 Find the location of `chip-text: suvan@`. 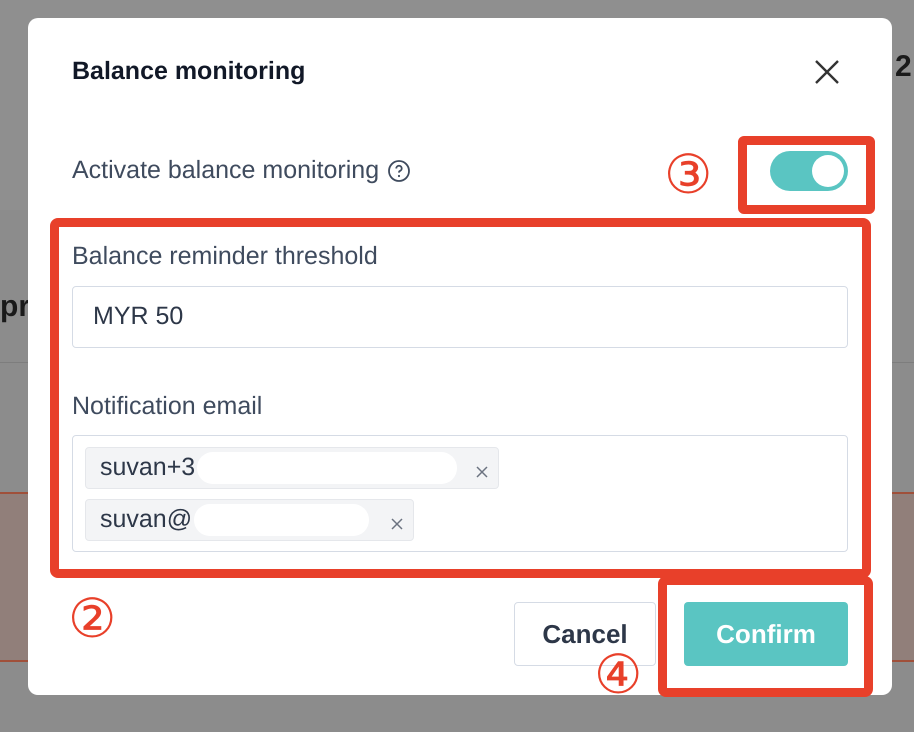

chip-text: suvan@ is located at coordinates (146, 520).